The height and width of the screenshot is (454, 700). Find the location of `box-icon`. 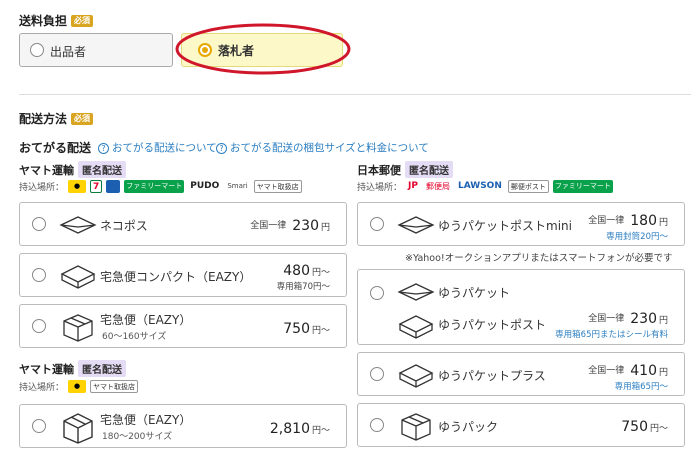

box-icon is located at coordinates (416, 427).